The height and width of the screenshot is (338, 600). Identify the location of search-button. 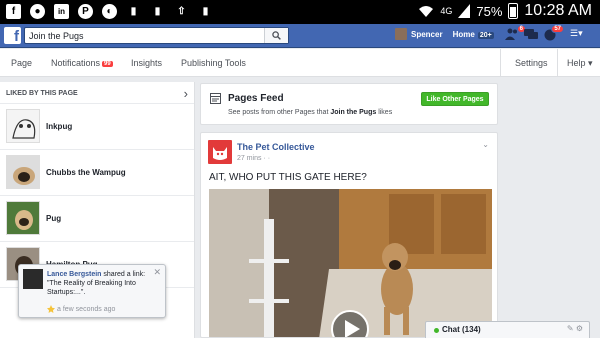
(276, 35).